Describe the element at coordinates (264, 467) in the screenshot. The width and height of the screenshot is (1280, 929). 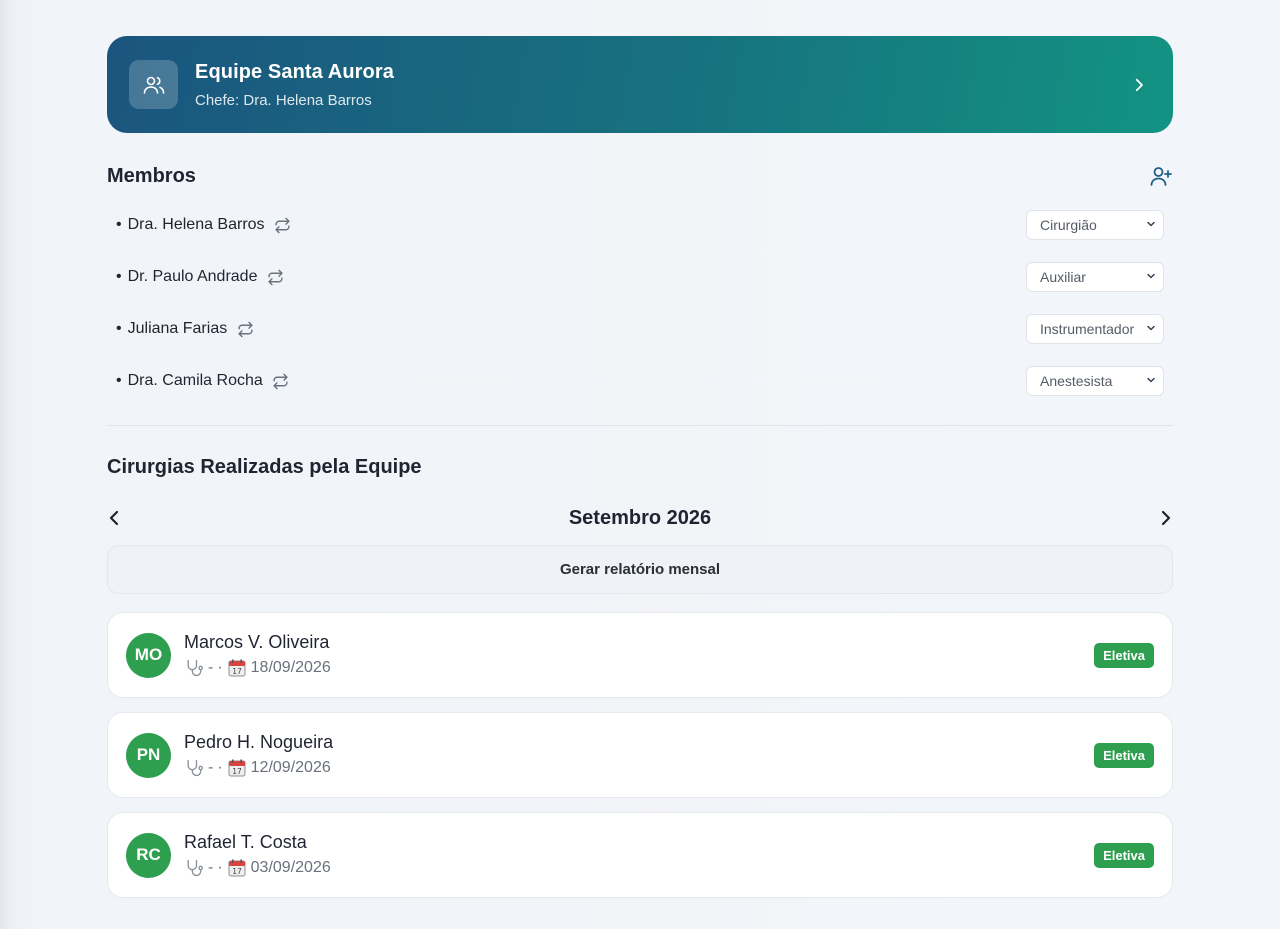
I see `surgeries-title: Cirurgias Realizadas pela Equipe` at that location.